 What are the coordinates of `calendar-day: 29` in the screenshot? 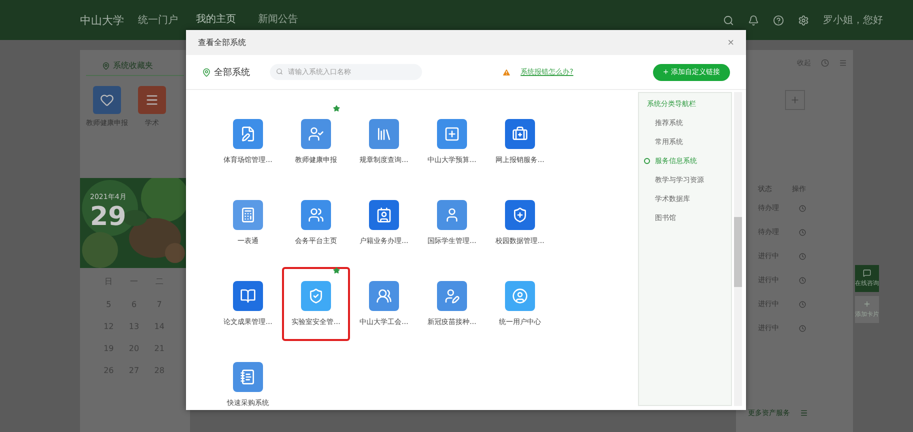 It's located at (108, 217).